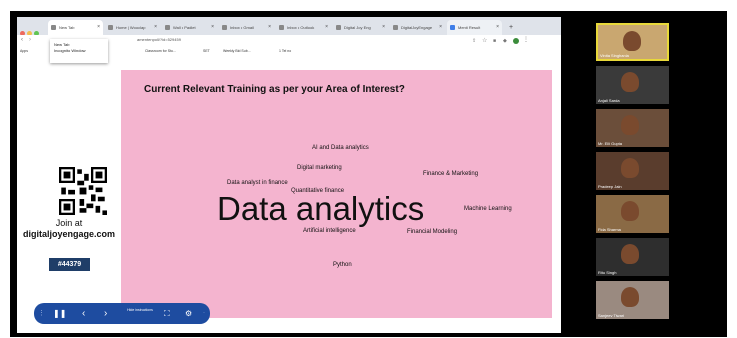 This screenshot has width=737, height=338. Describe the element at coordinates (303, 27) in the screenshot. I see `tab-item: Inbox • Outlook ×` at that location.